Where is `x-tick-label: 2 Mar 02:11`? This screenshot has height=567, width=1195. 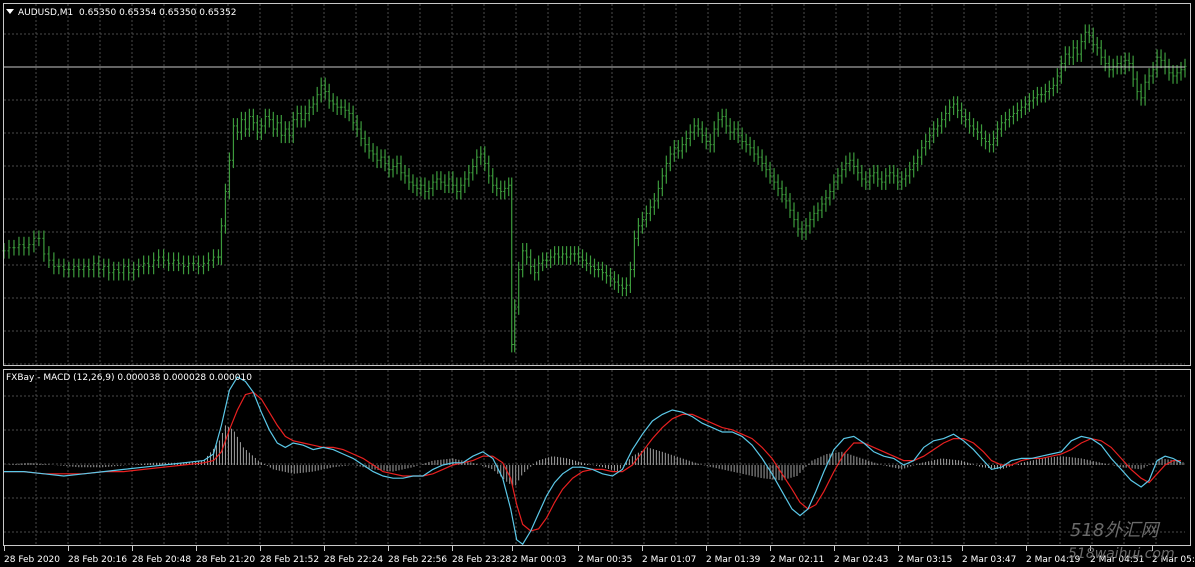 x-tick-label: 2 Mar 02:11 is located at coordinates (797, 559).